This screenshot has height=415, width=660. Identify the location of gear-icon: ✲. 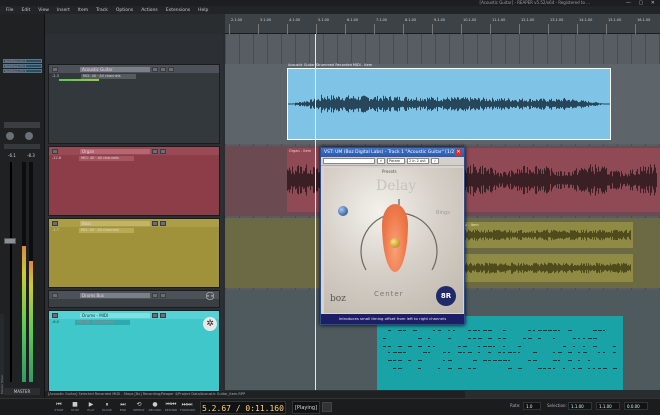
(210, 324).